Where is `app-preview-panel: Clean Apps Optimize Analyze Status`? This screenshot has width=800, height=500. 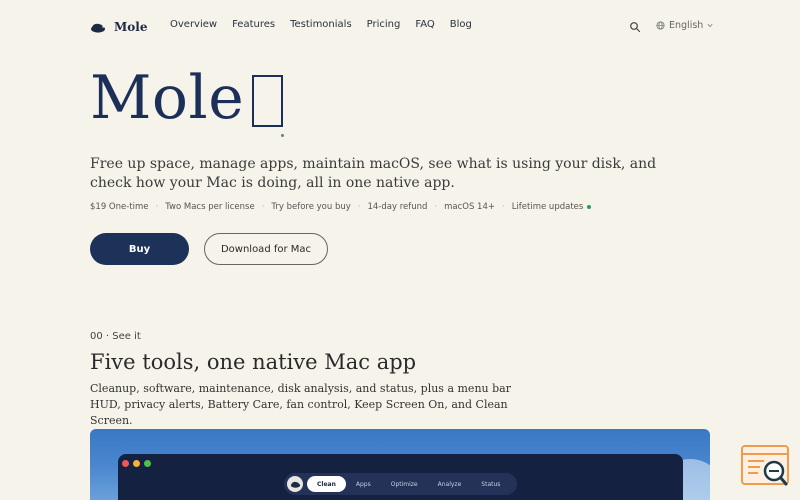 app-preview-panel: Clean Apps Optimize Analyze Status is located at coordinates (400, 464).